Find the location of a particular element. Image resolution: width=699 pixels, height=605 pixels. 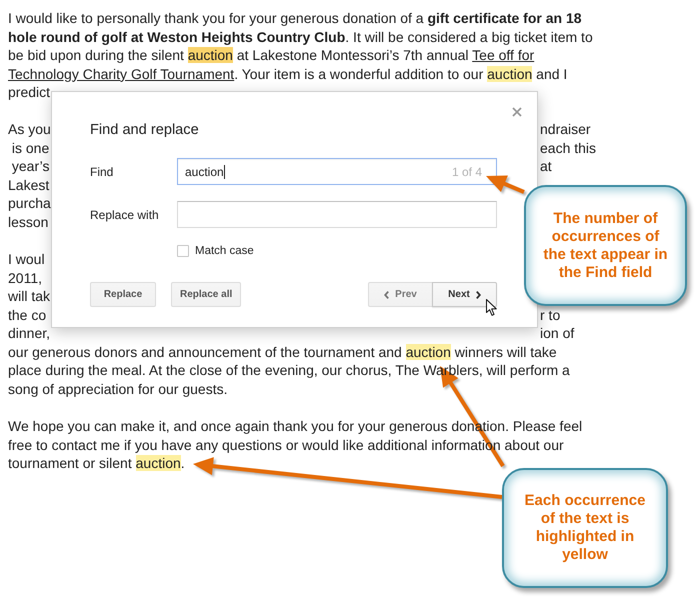

text-input: auction 1 of 4 is located at coordinates (337, 171).